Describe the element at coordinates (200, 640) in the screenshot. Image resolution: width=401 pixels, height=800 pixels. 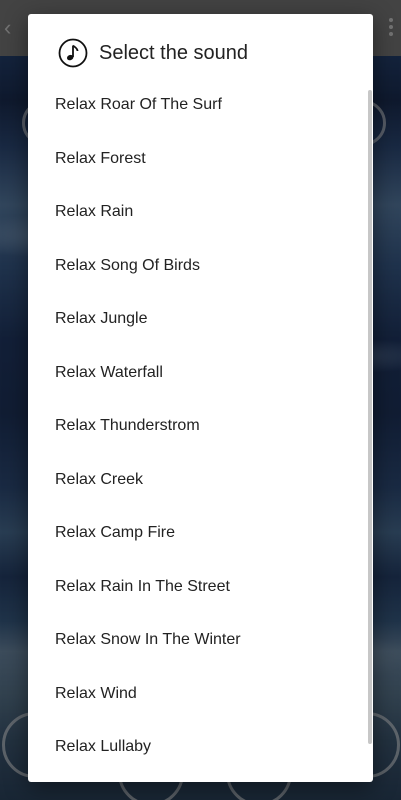
I see `sound-option-snow-in-the-winter: Relax Snow In The Winter` at that location.